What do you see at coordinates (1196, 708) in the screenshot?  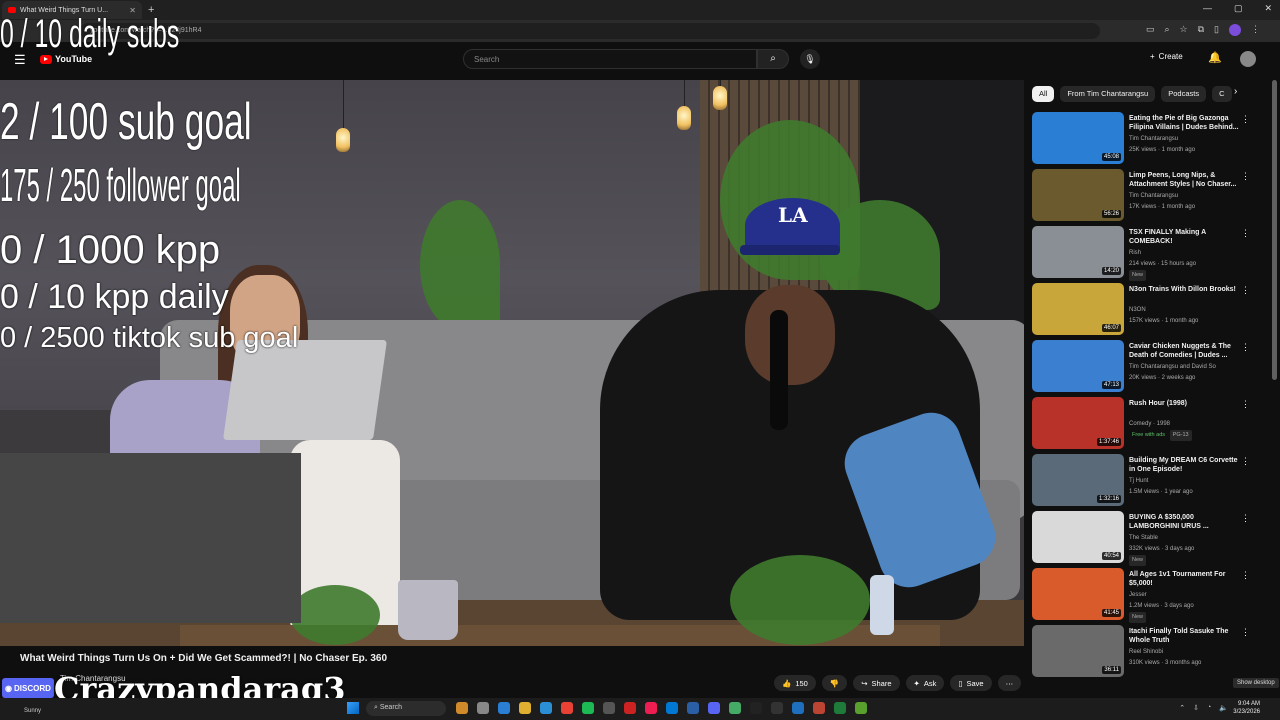 I see `download-icon: ⇩` at bounding box center [1196, 708].